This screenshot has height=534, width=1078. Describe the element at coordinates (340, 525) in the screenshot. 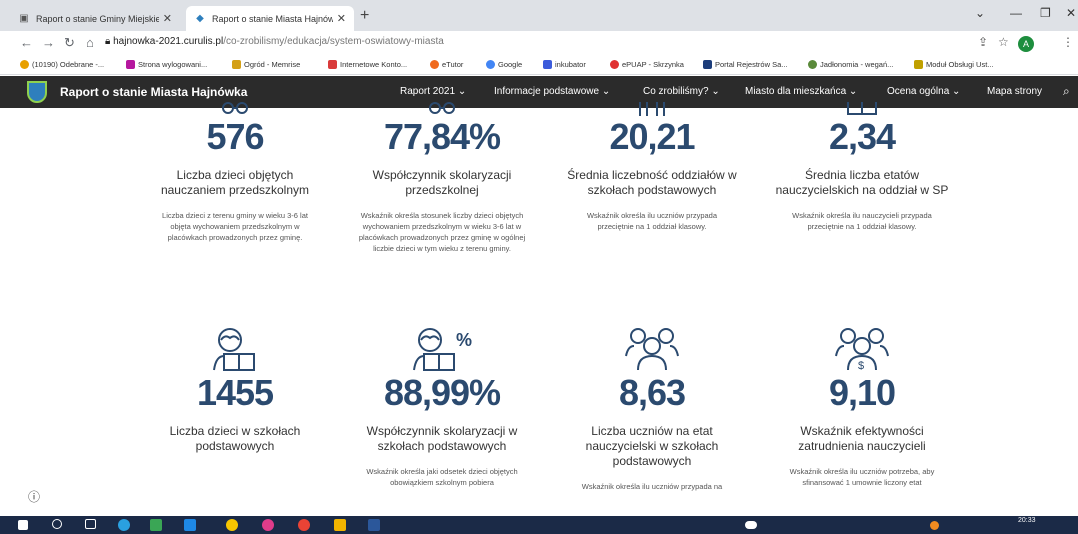

I see `folder-icon` at that location.